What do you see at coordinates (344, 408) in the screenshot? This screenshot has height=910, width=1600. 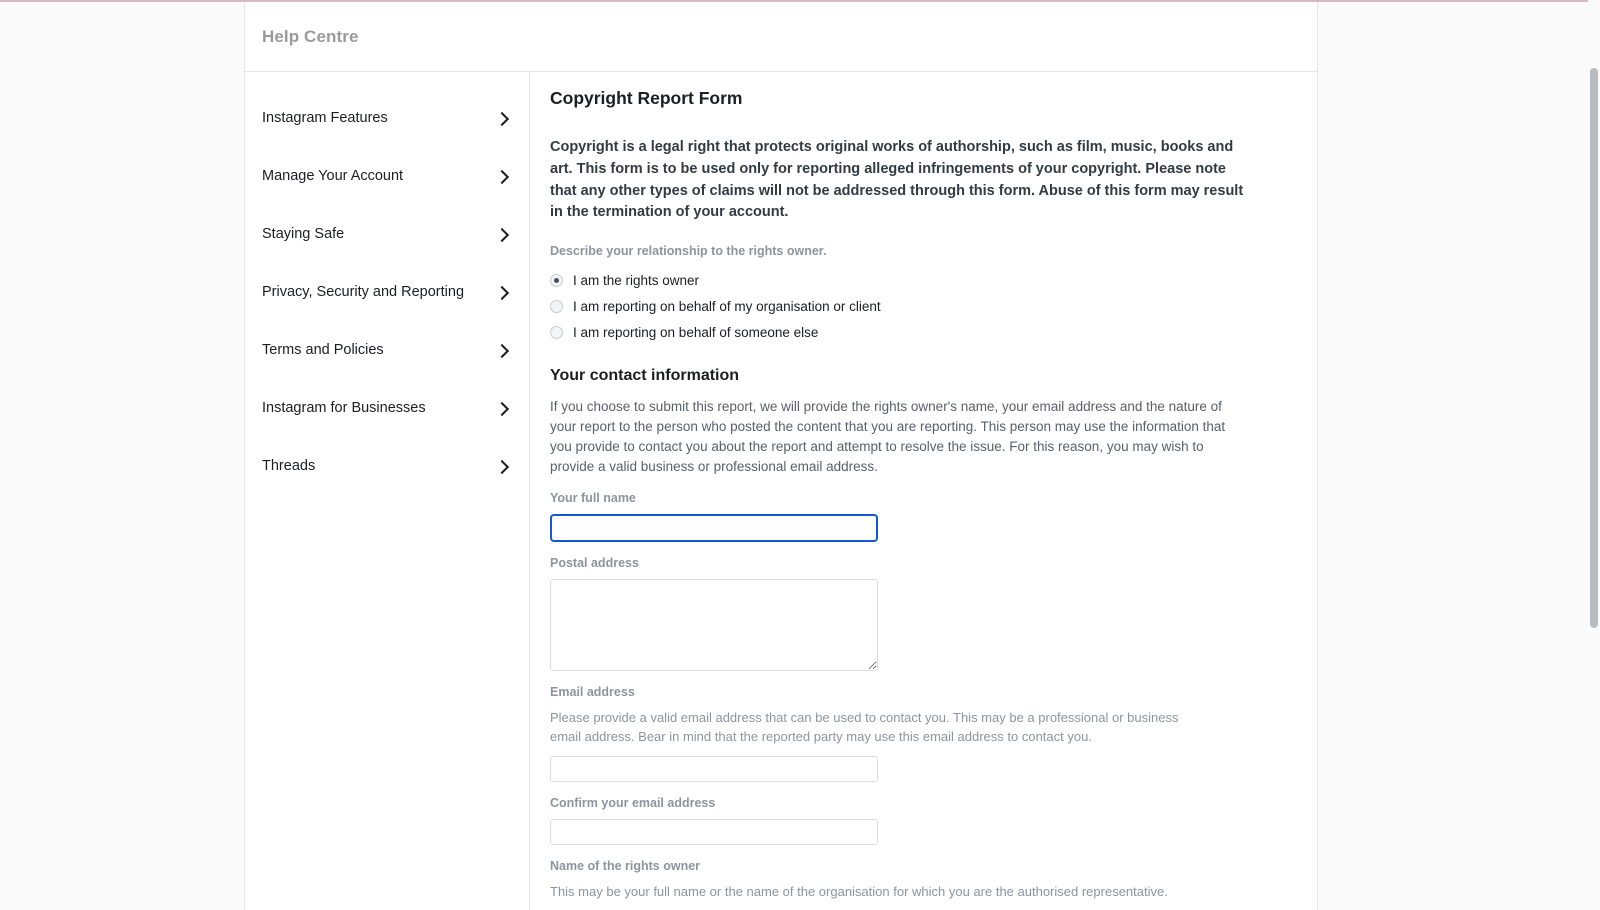 I see `sidebar-item-label: Instagram for Businesses` at bounding box center [344, 408].